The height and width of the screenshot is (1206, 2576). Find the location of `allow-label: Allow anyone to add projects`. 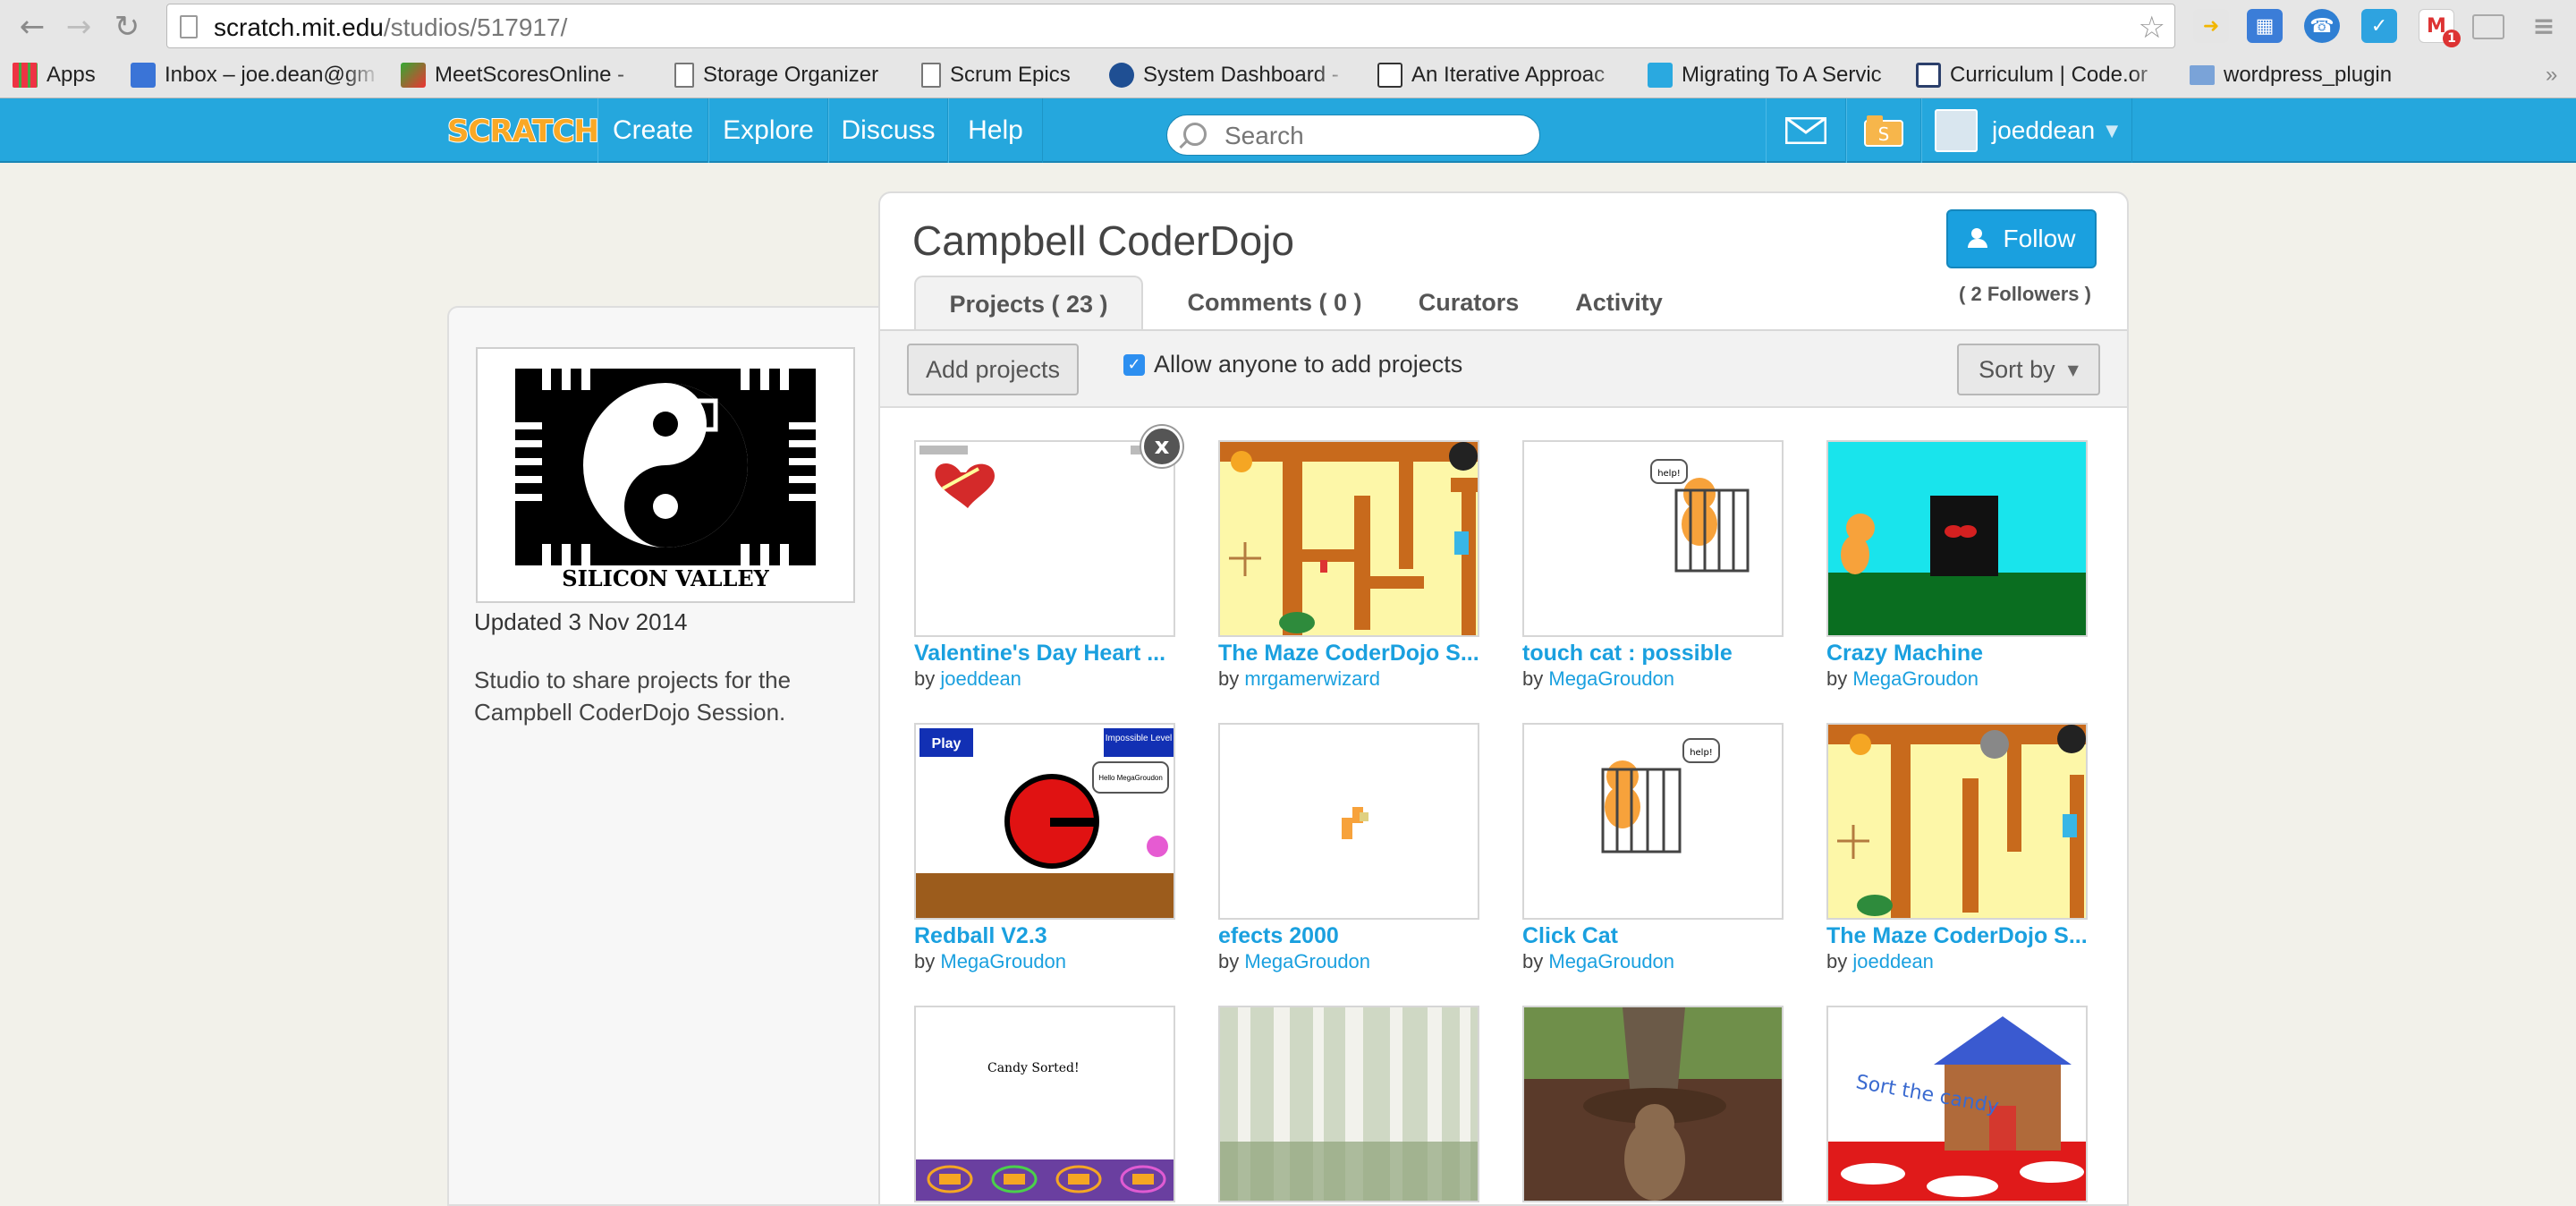

allow-label: Allow anyone to add projects is located at coordinates (1308, 364).